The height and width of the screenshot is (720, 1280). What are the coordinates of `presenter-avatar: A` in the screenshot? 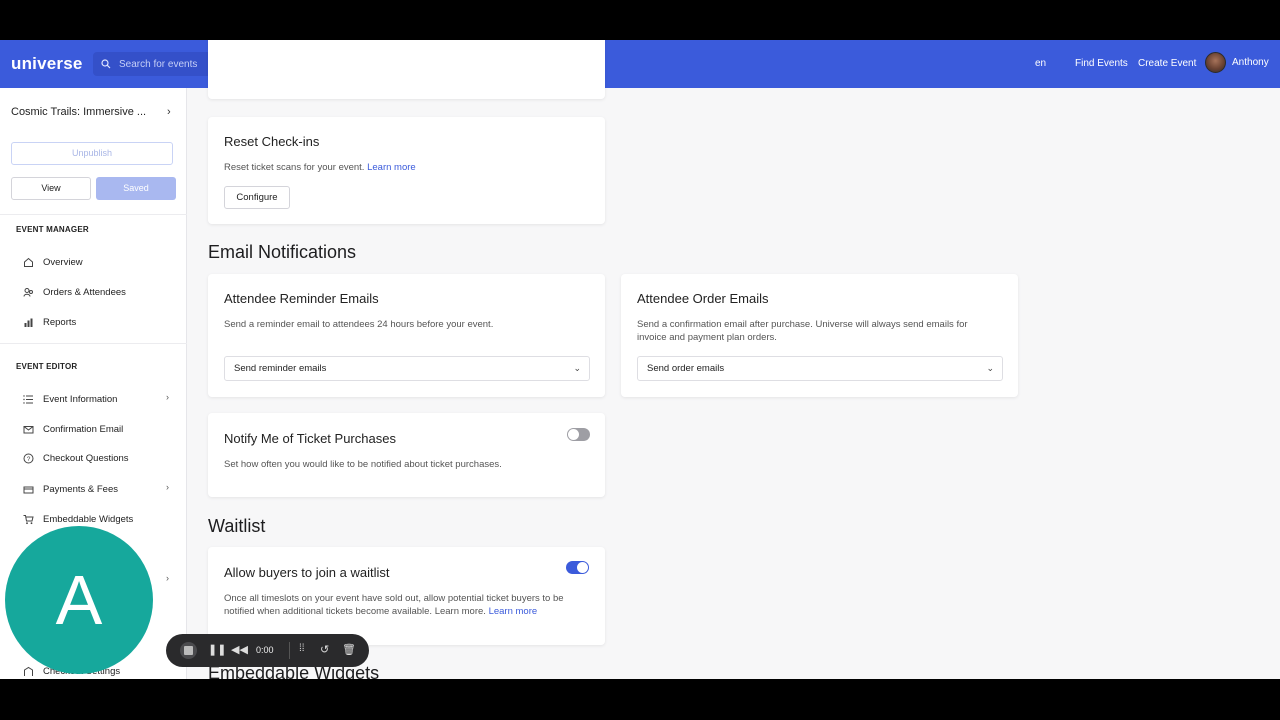 It's located at (79, 600).